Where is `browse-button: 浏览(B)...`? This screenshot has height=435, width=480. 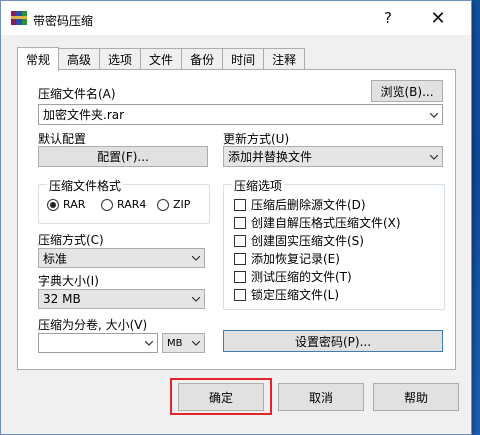 browse-button: 浏览(B)... is located at coordinates (407, 91).